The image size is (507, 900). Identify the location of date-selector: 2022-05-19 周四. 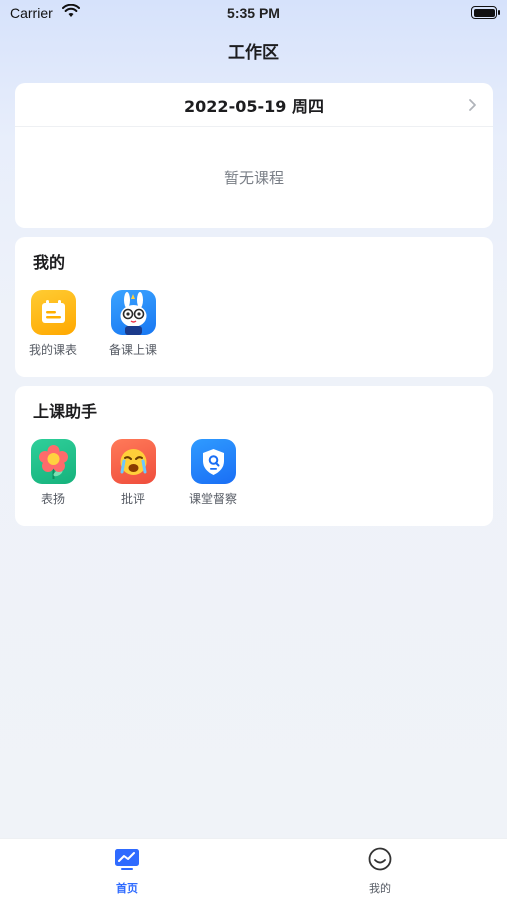
(254, 105).